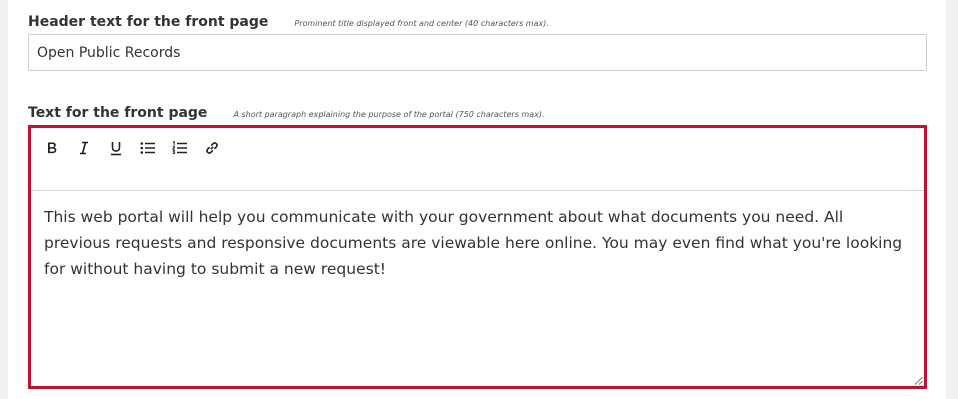 The height and width of the screenshot is (399, 958). I want to click on italic-icon, so click(84, 148).